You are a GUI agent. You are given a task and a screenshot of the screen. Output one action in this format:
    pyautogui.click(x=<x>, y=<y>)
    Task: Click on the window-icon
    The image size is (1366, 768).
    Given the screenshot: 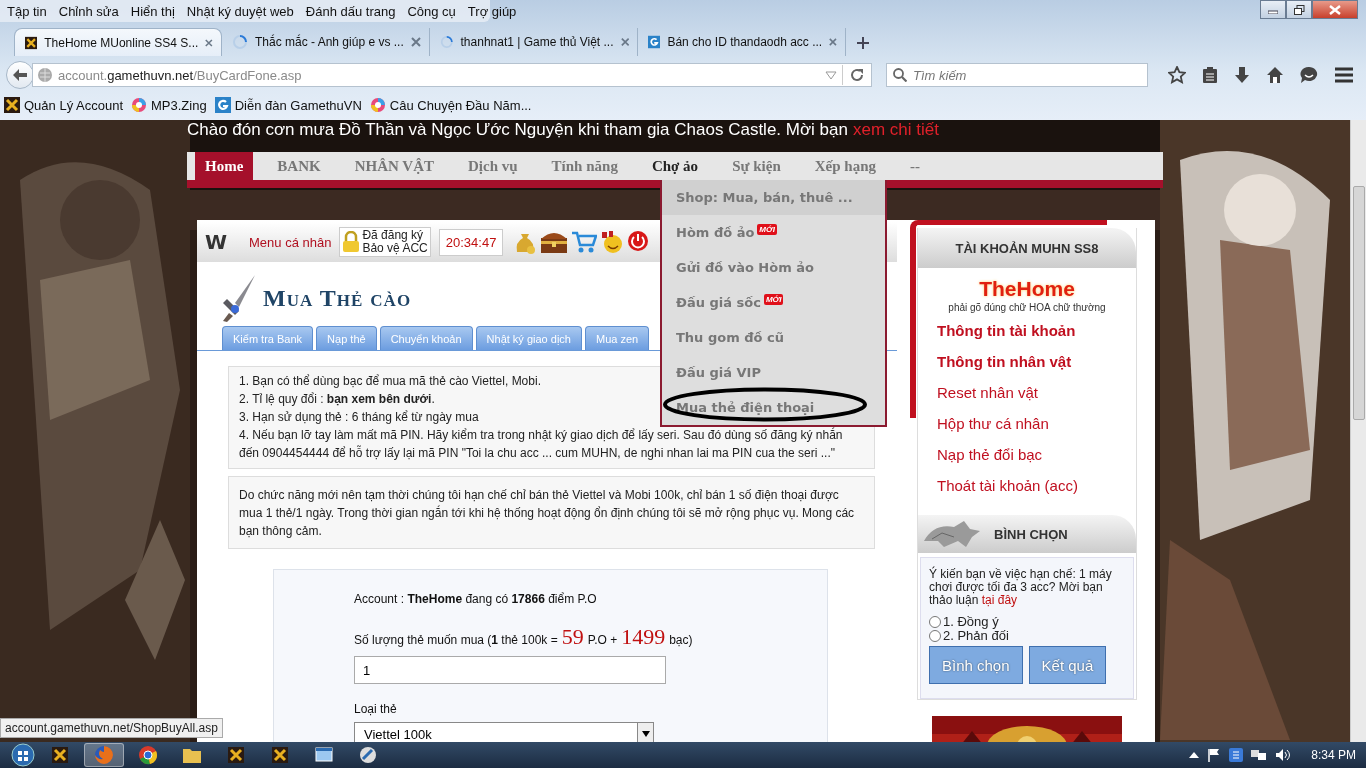 What is the action you would take?
    pyautogui.click(x=324, y=755)
    